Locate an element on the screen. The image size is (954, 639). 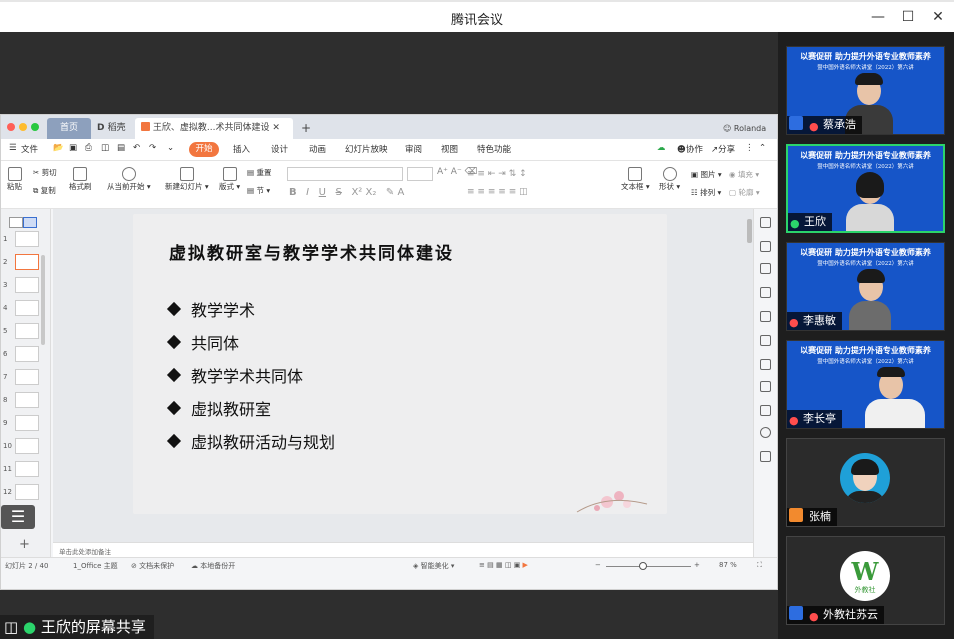
font-color-icon: A is located at coordinates (400, 192).